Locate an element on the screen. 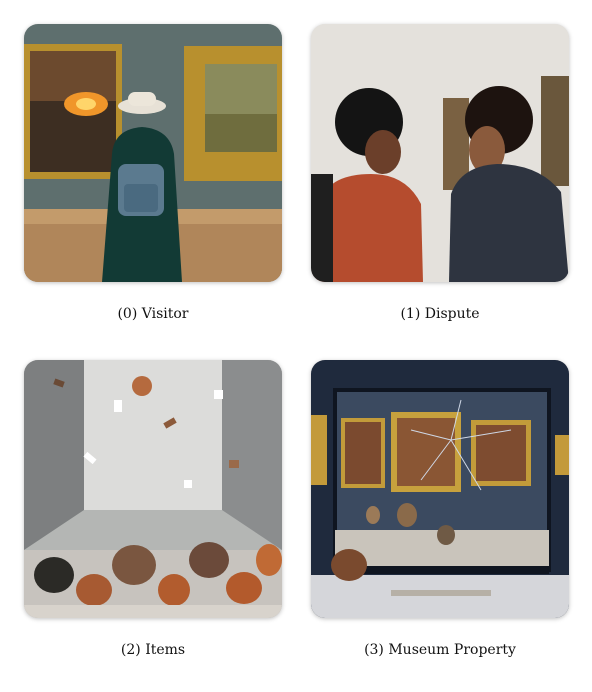 This screenshot has width=592, height=692. caption-visitor: (0) Visitor is located at coordinates (153, 314).